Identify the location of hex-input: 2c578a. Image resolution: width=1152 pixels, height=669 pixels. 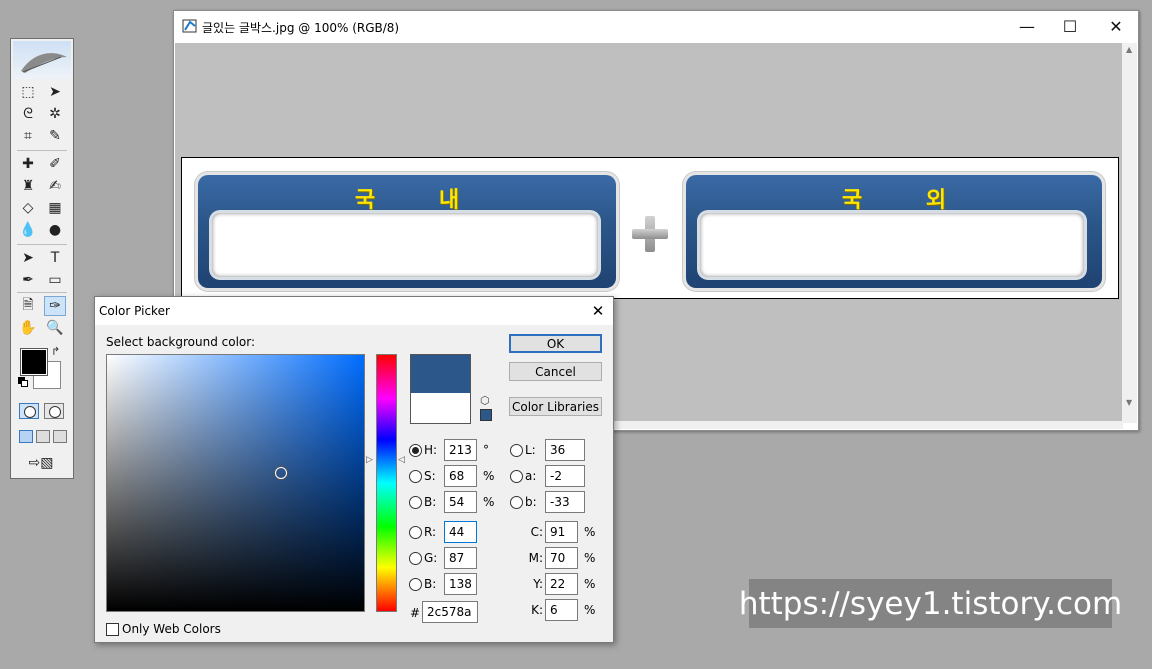
(450, 612).